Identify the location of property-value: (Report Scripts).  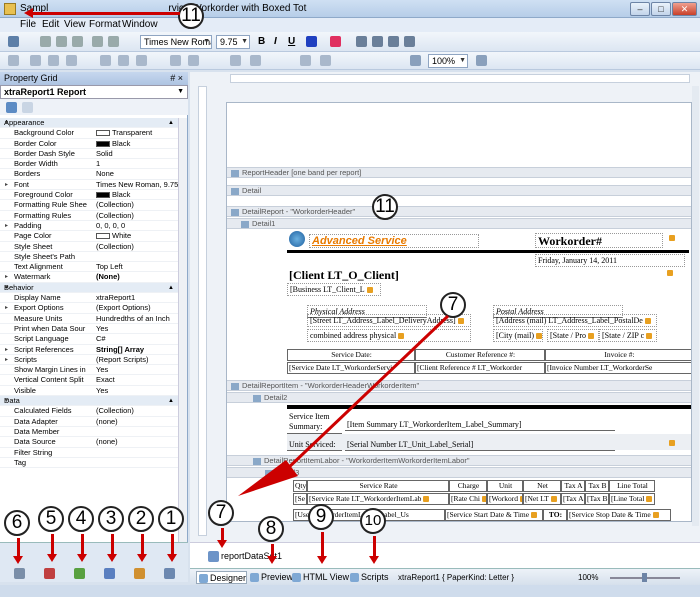
(137, 360).